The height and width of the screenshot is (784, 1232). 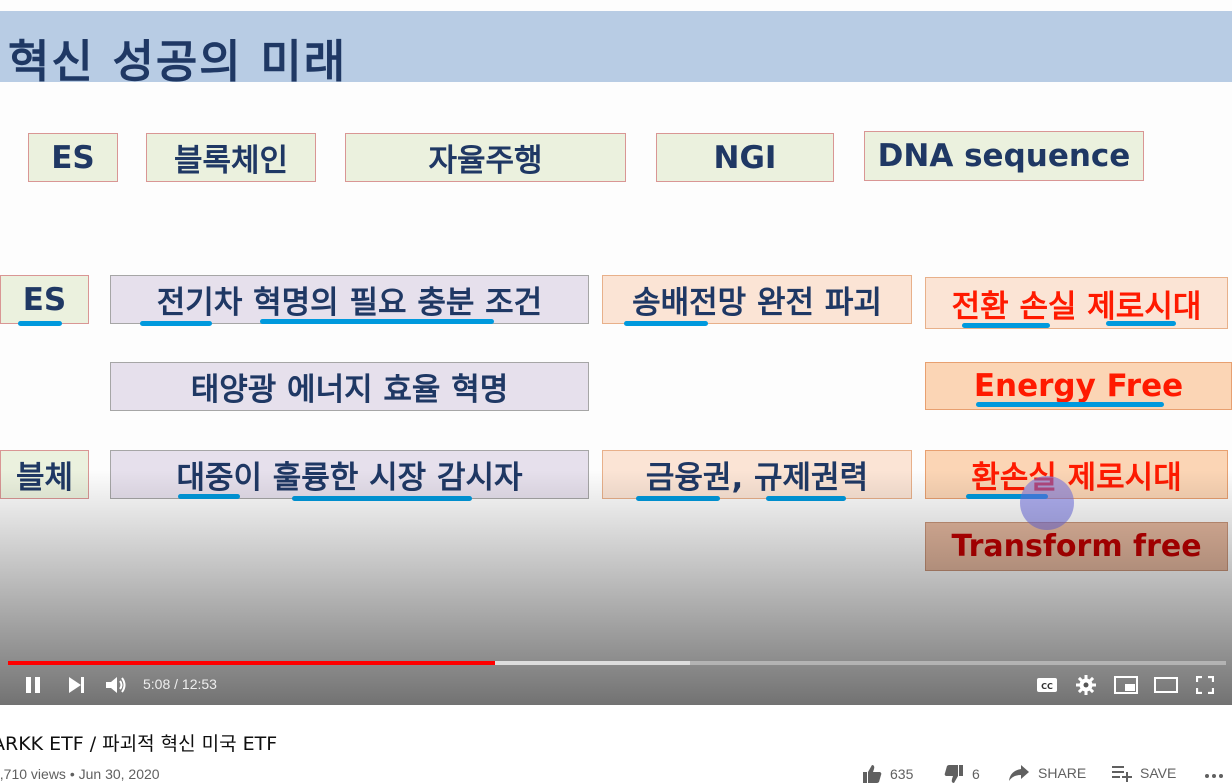 What do you see at coordinates (1086, 685) in the screenshot?
I see `settings-gear-icon` at bounding box center [1086, 685].